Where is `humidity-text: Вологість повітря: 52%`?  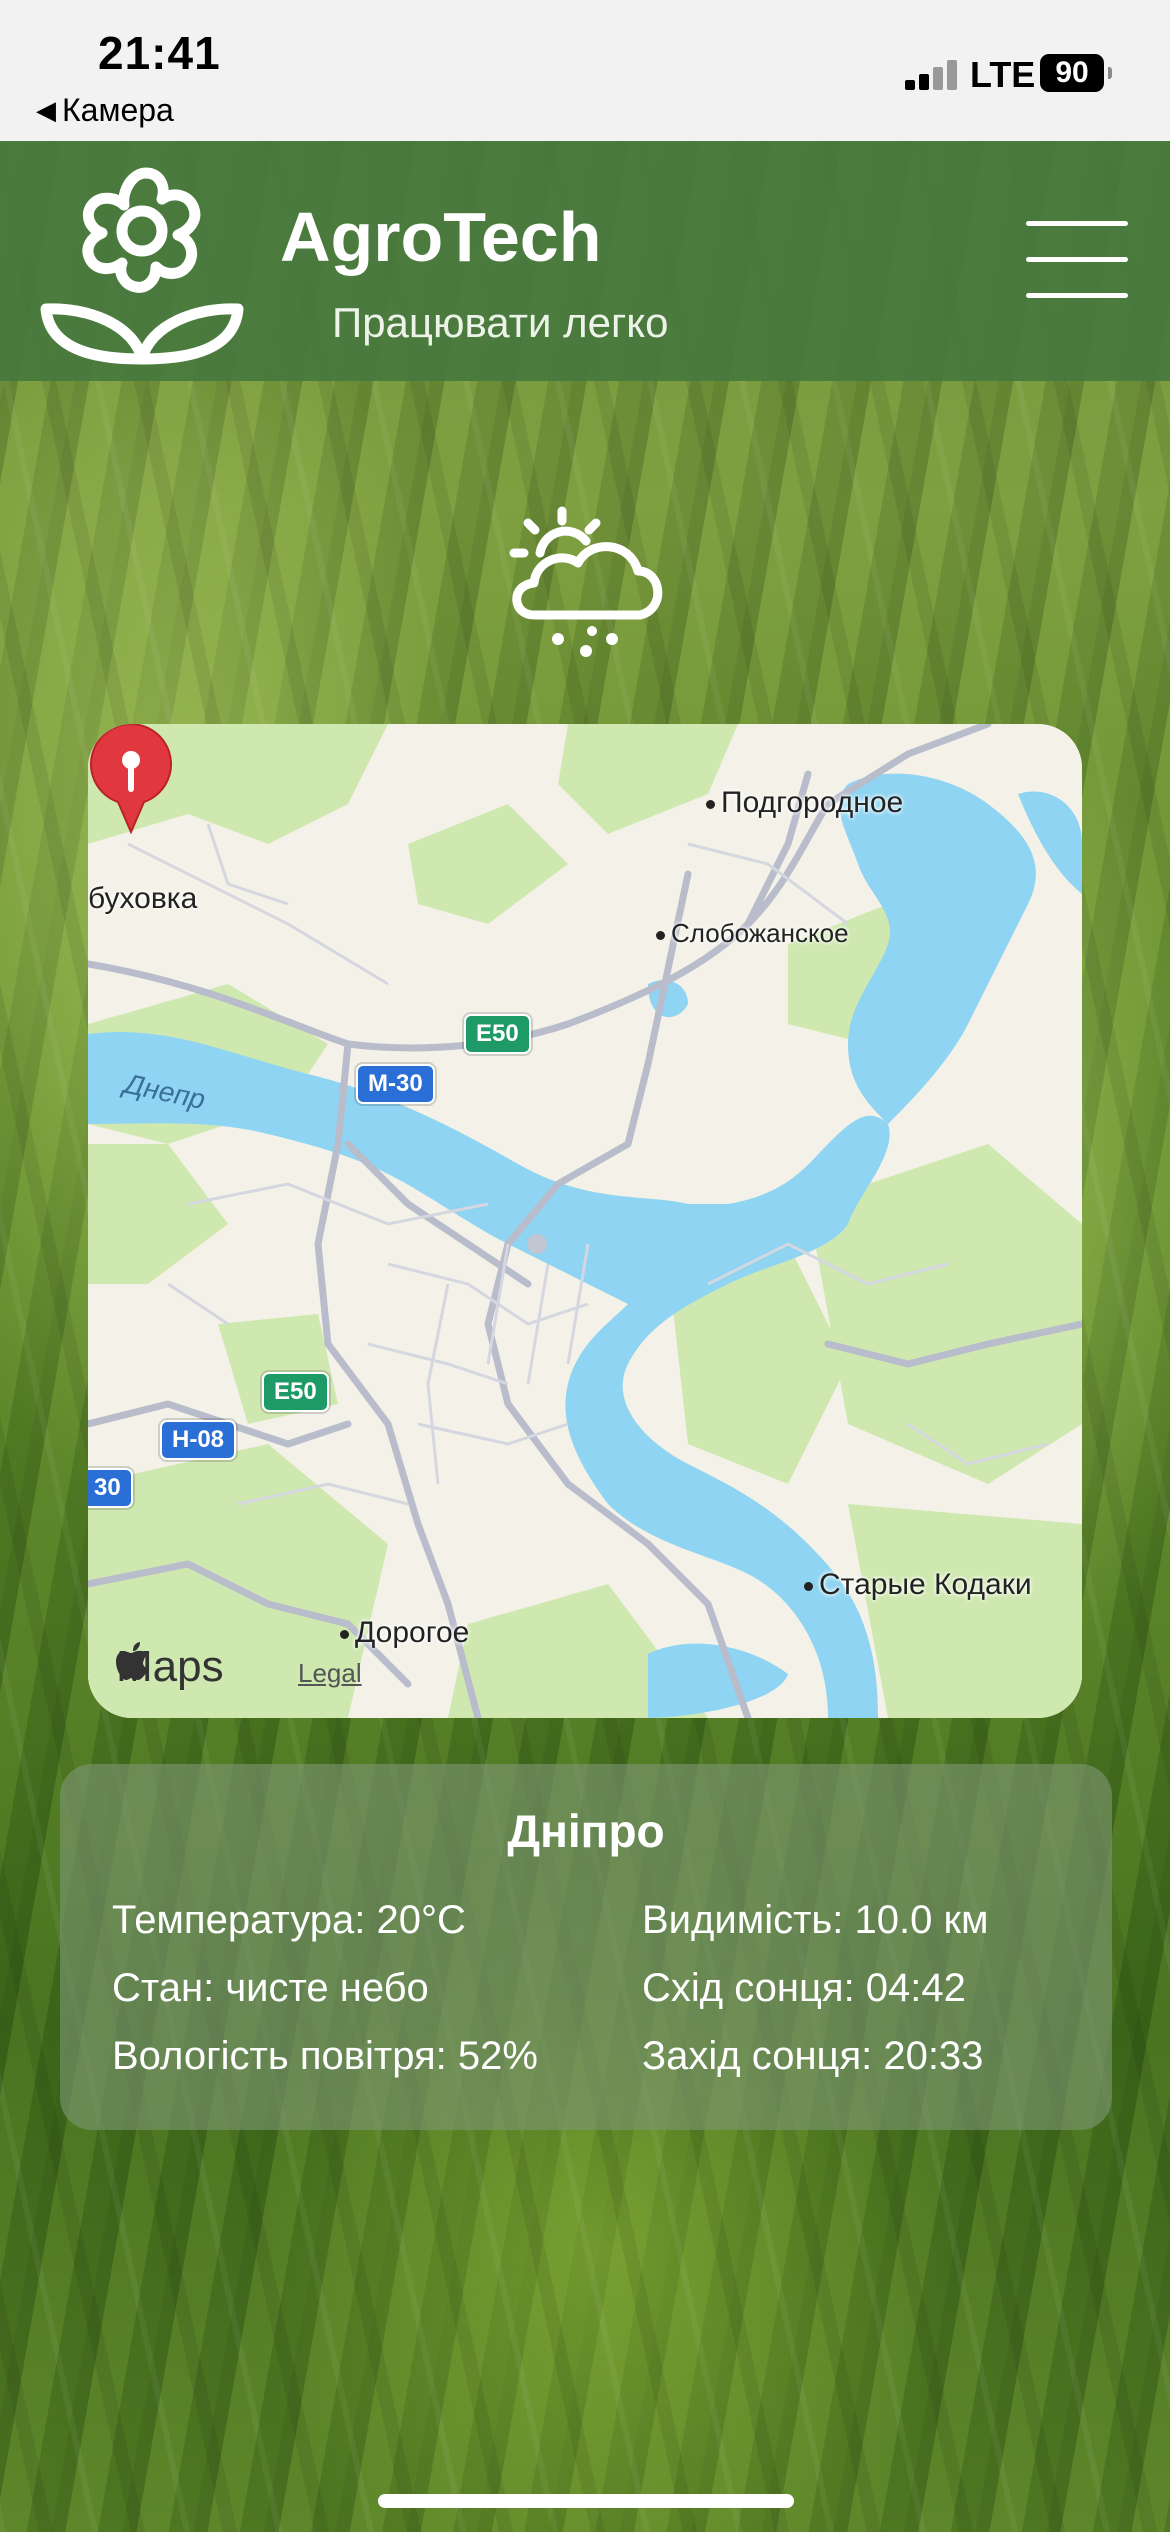
humidity-text: Вологість повітря: 52% is located at coordinates (325, 2056).